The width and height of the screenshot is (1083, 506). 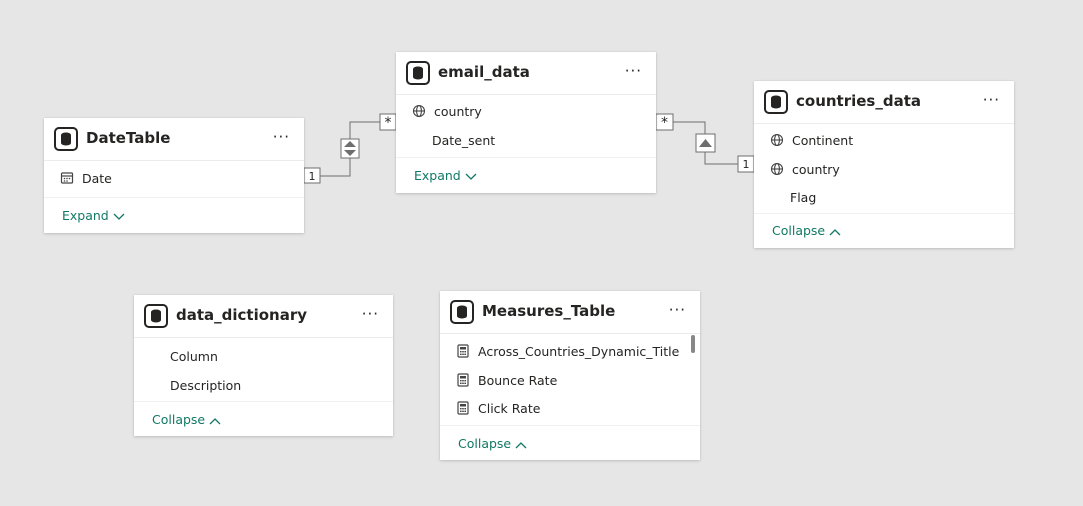 I want to click on table-card-header: Measures_Table ···, so click(x=570, y=312).